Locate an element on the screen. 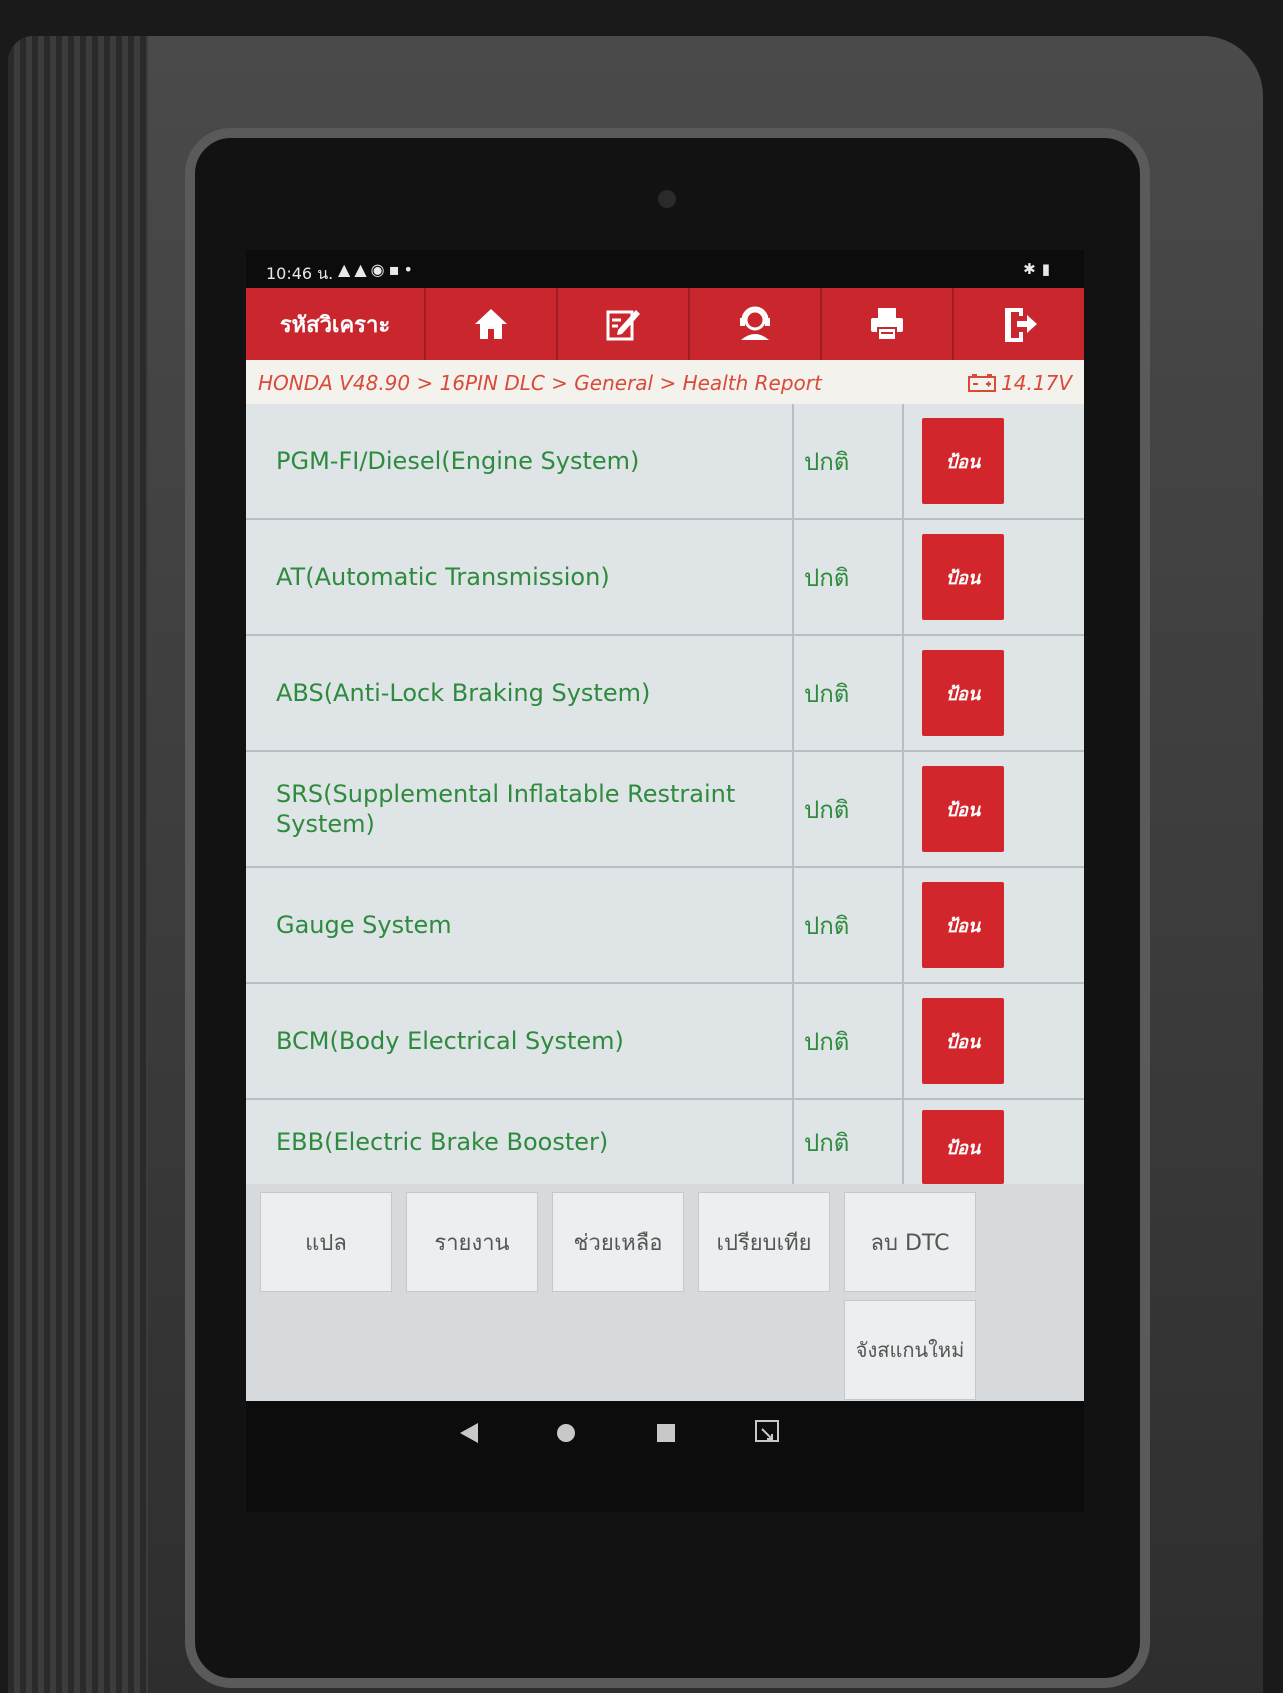  print-button is located at coordinates (888, 324).